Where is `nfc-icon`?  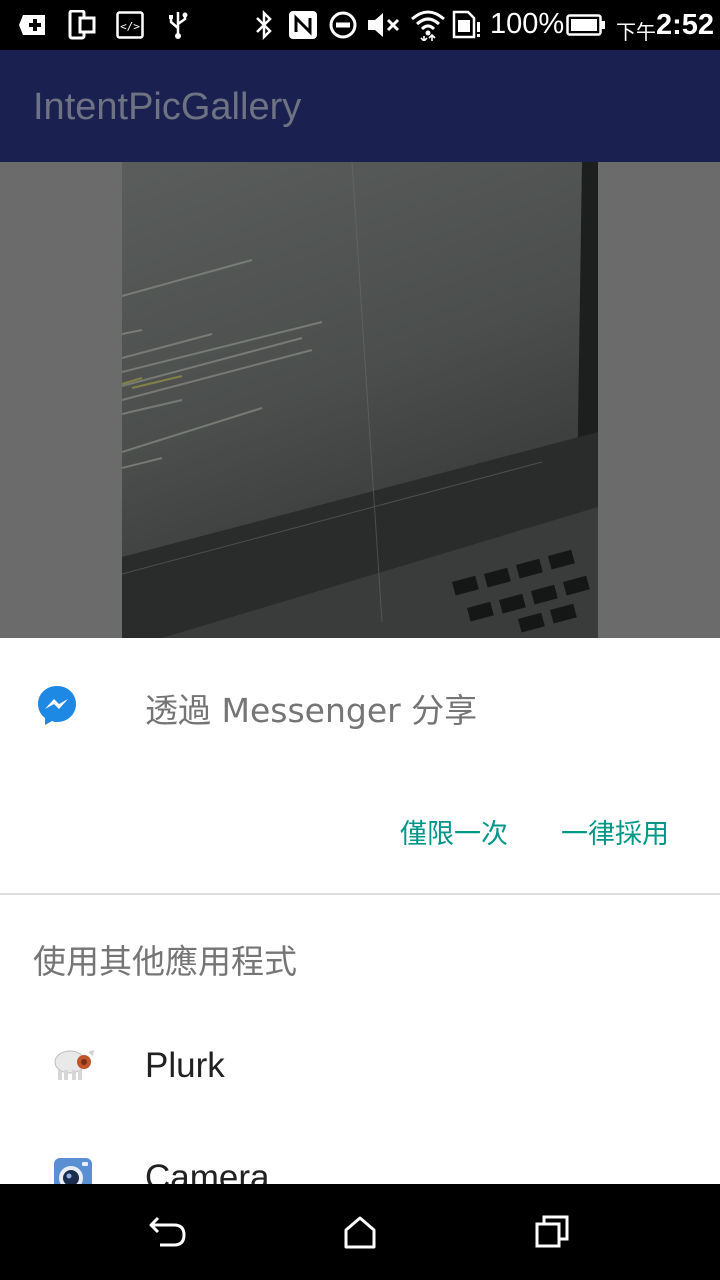 nfc-icon is located at coordinates (303, 25).